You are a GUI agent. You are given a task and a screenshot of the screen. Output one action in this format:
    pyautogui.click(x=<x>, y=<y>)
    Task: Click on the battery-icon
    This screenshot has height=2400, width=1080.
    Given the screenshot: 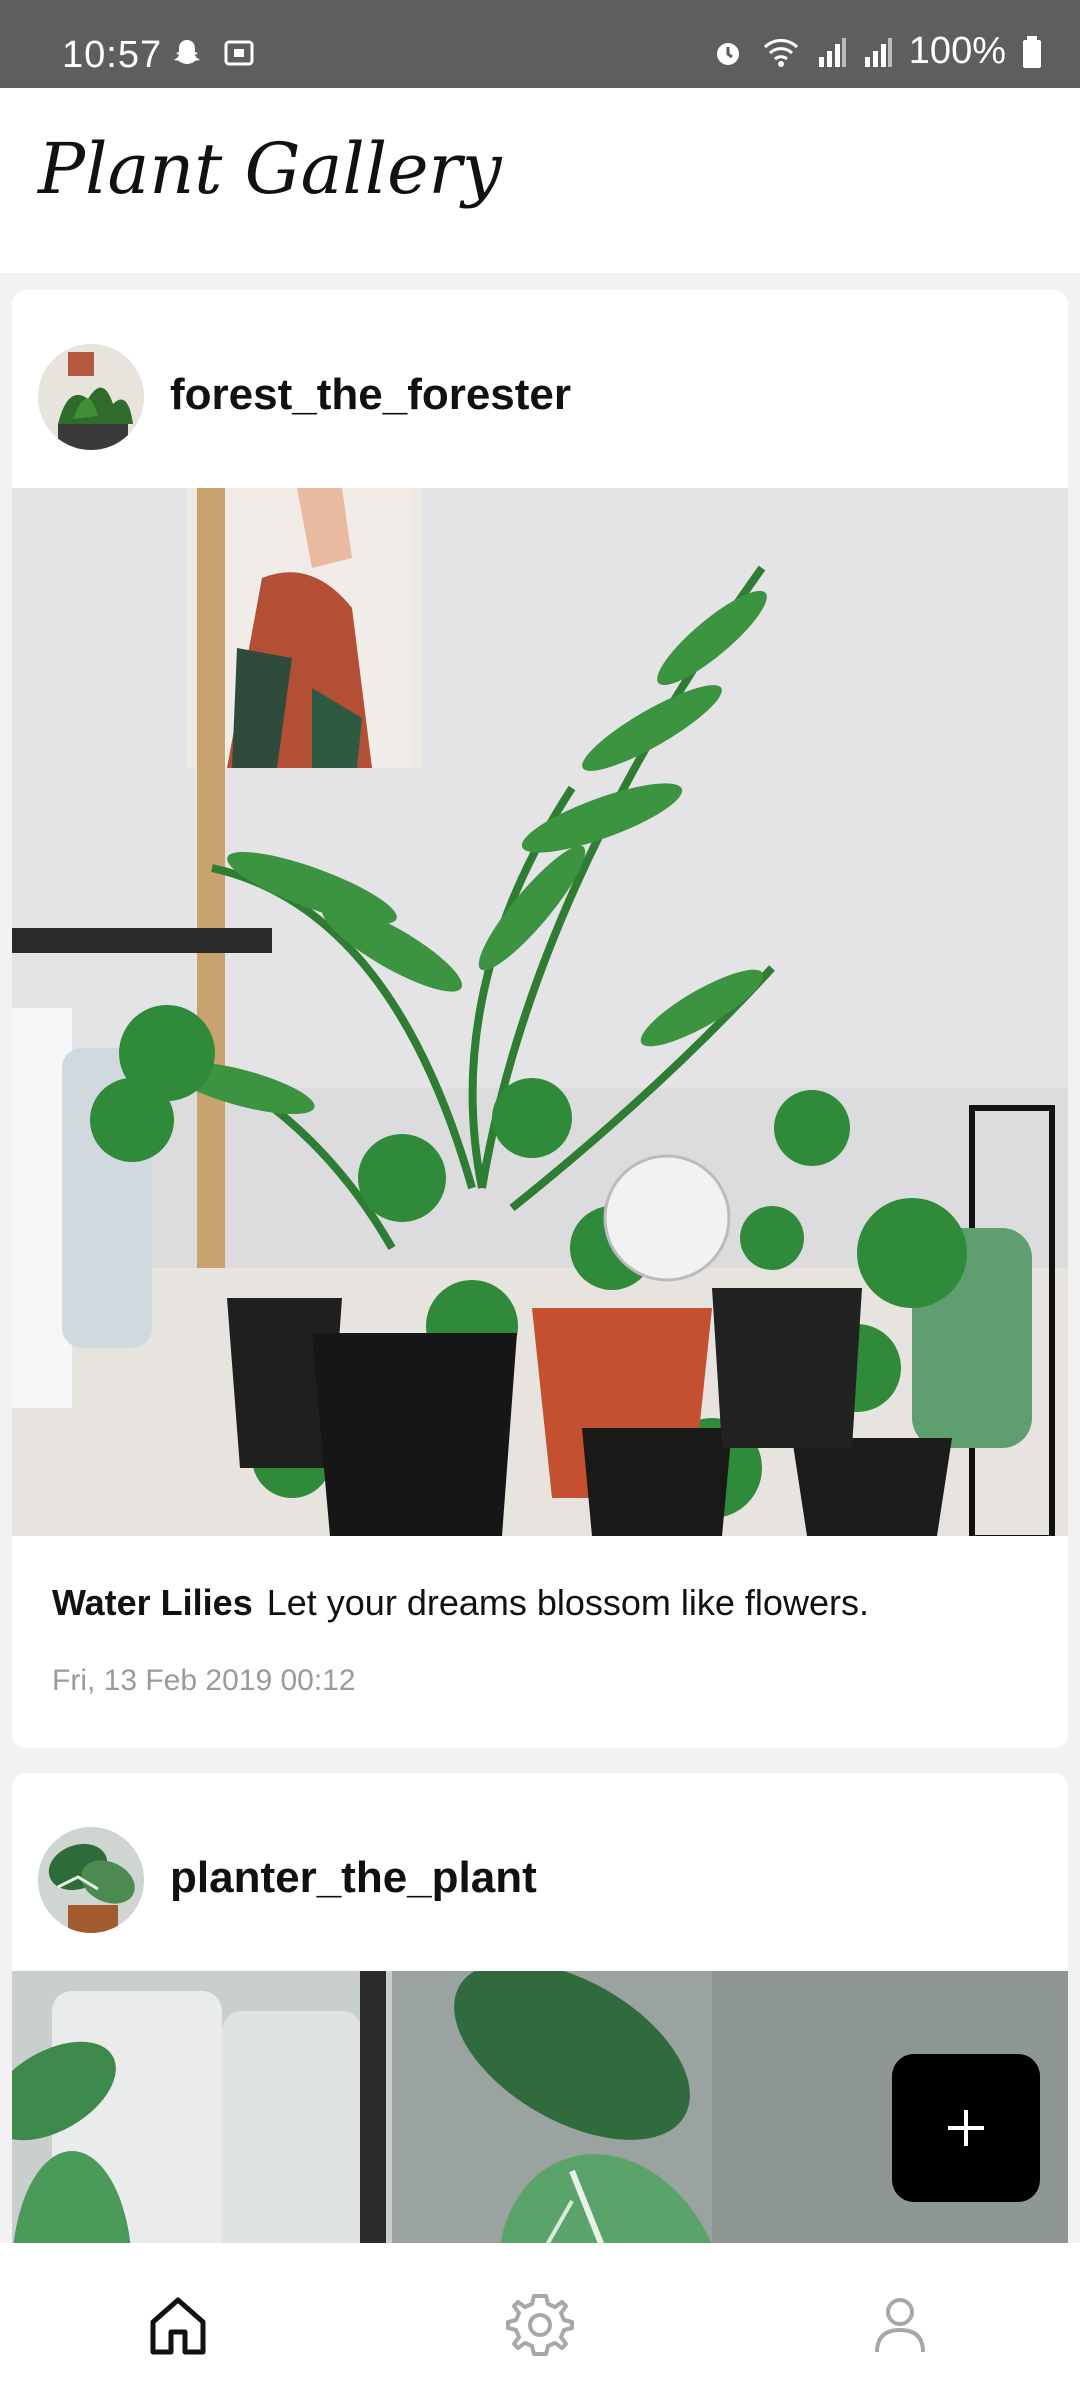 What is the action you would take?
    pyautogui.click(x=1032, y=51)
    